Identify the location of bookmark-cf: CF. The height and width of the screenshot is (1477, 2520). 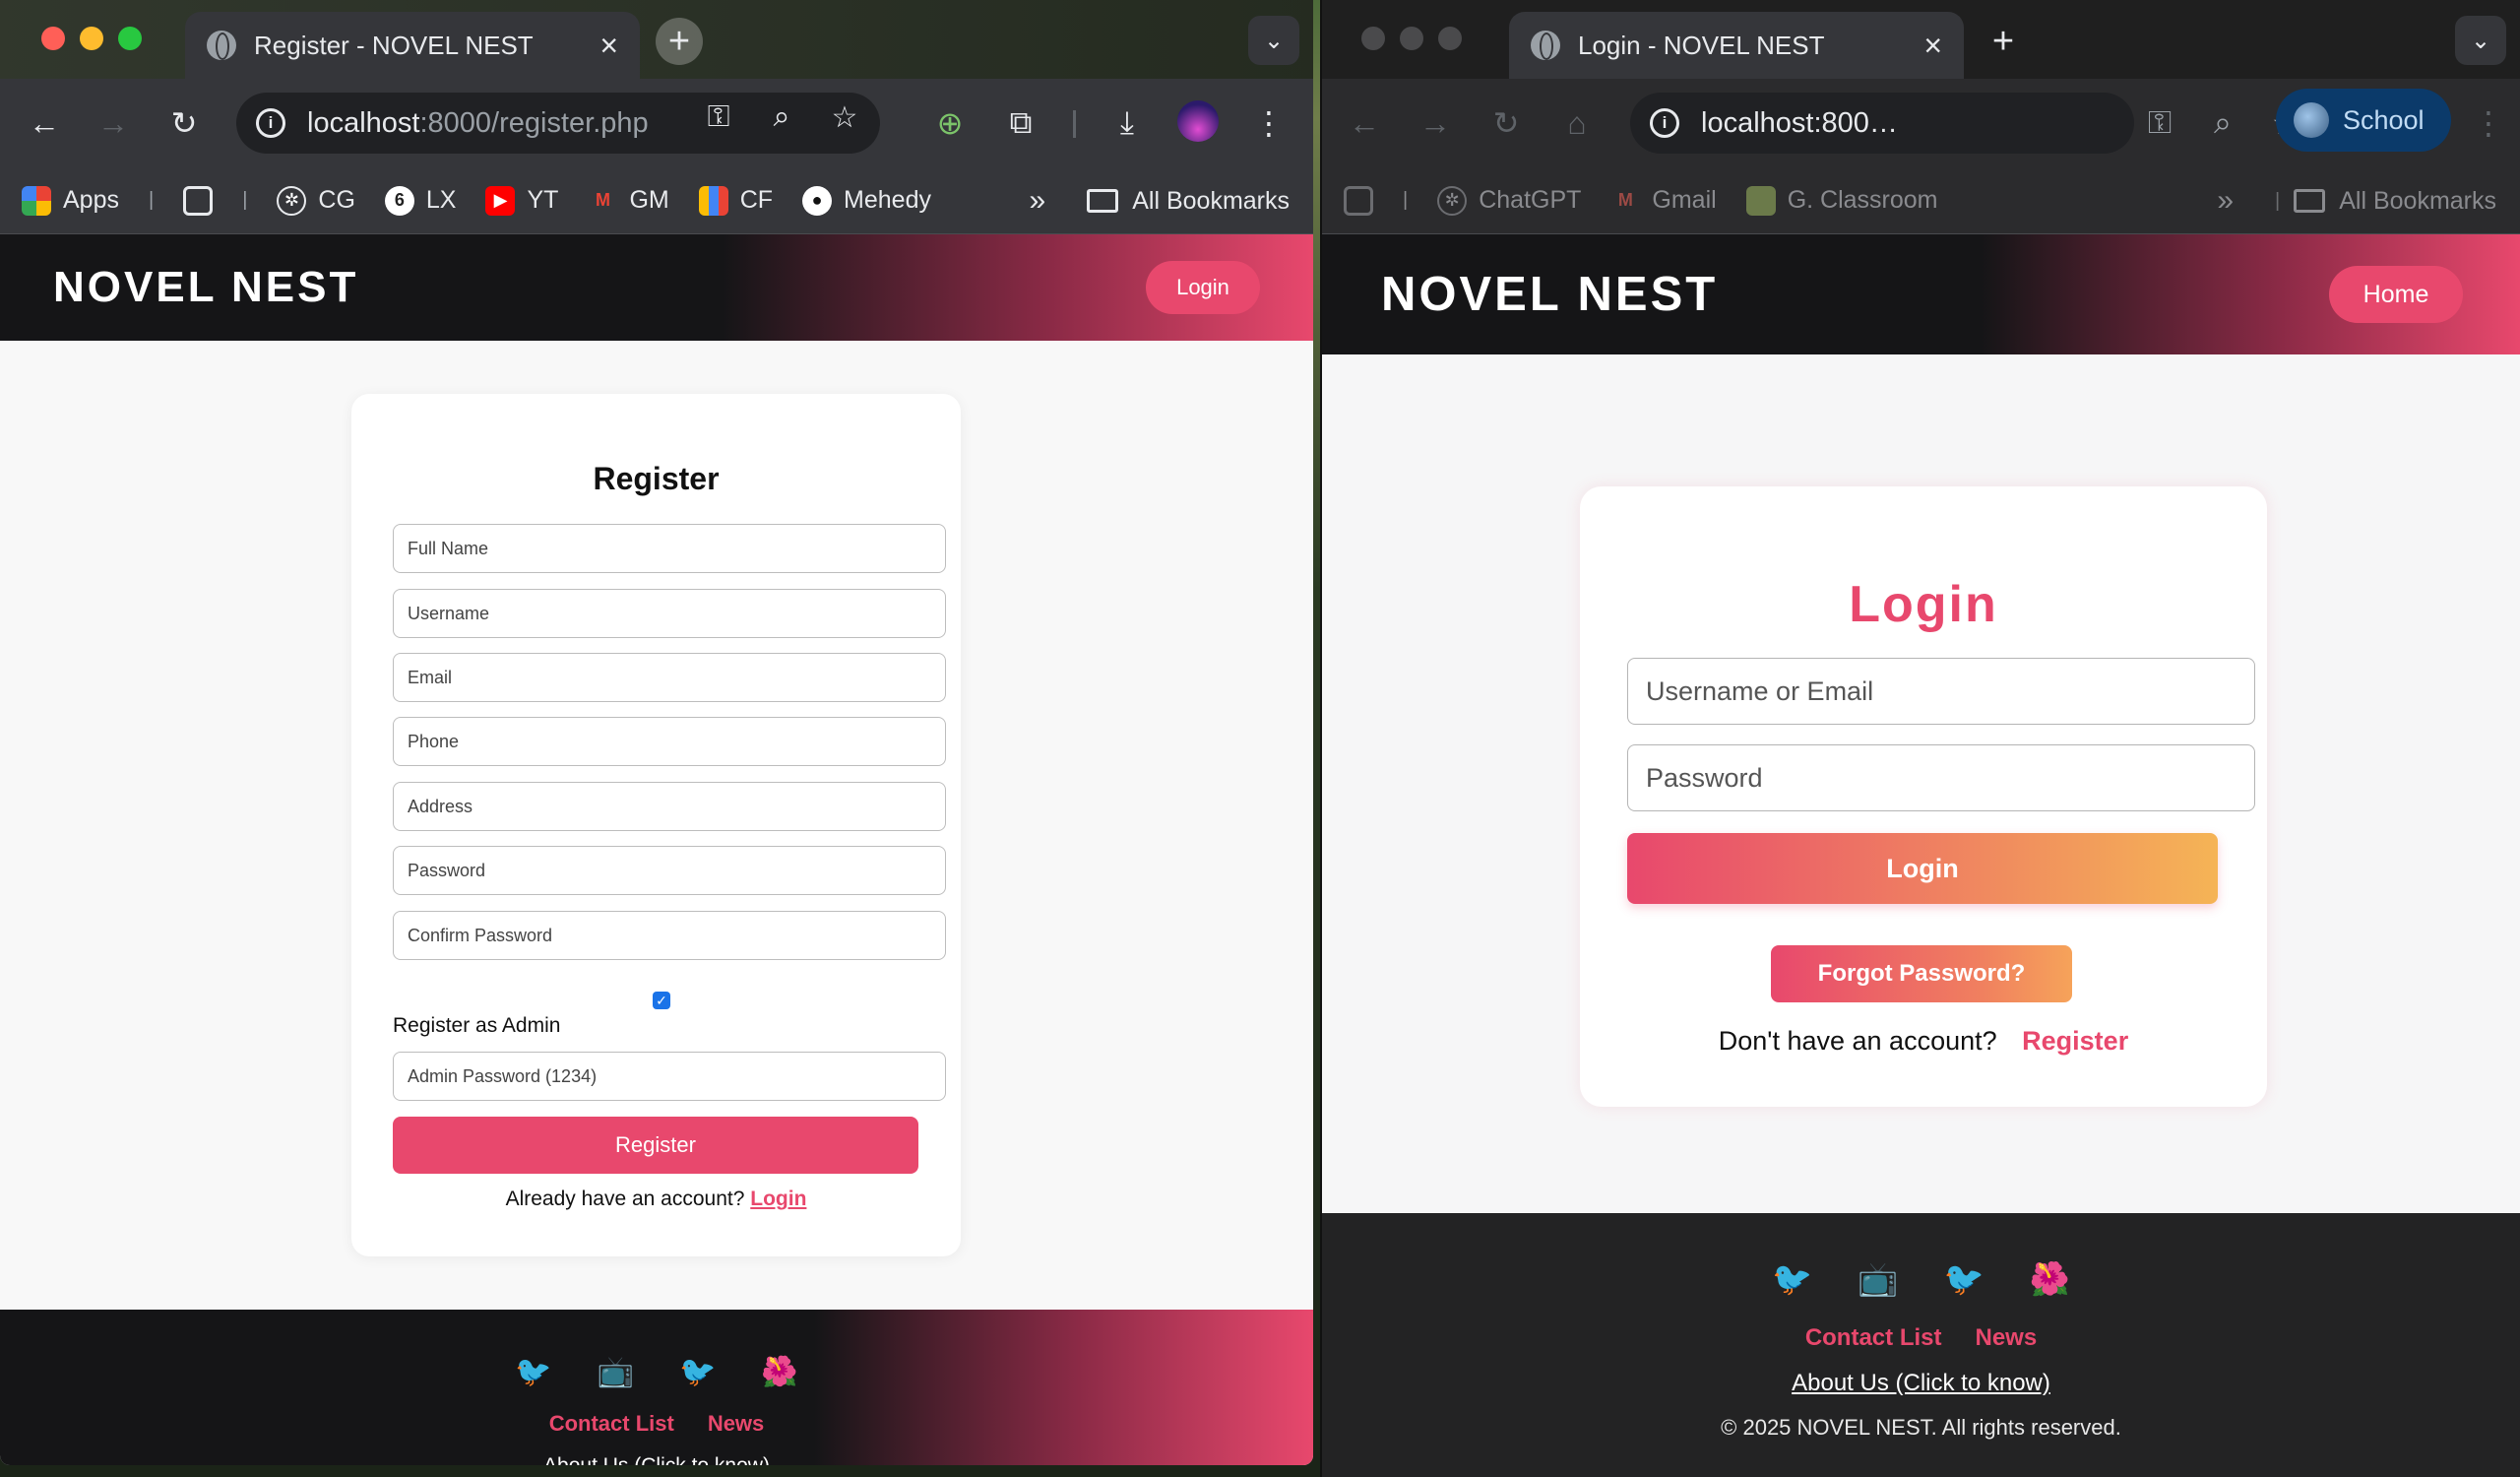
(735, 201).